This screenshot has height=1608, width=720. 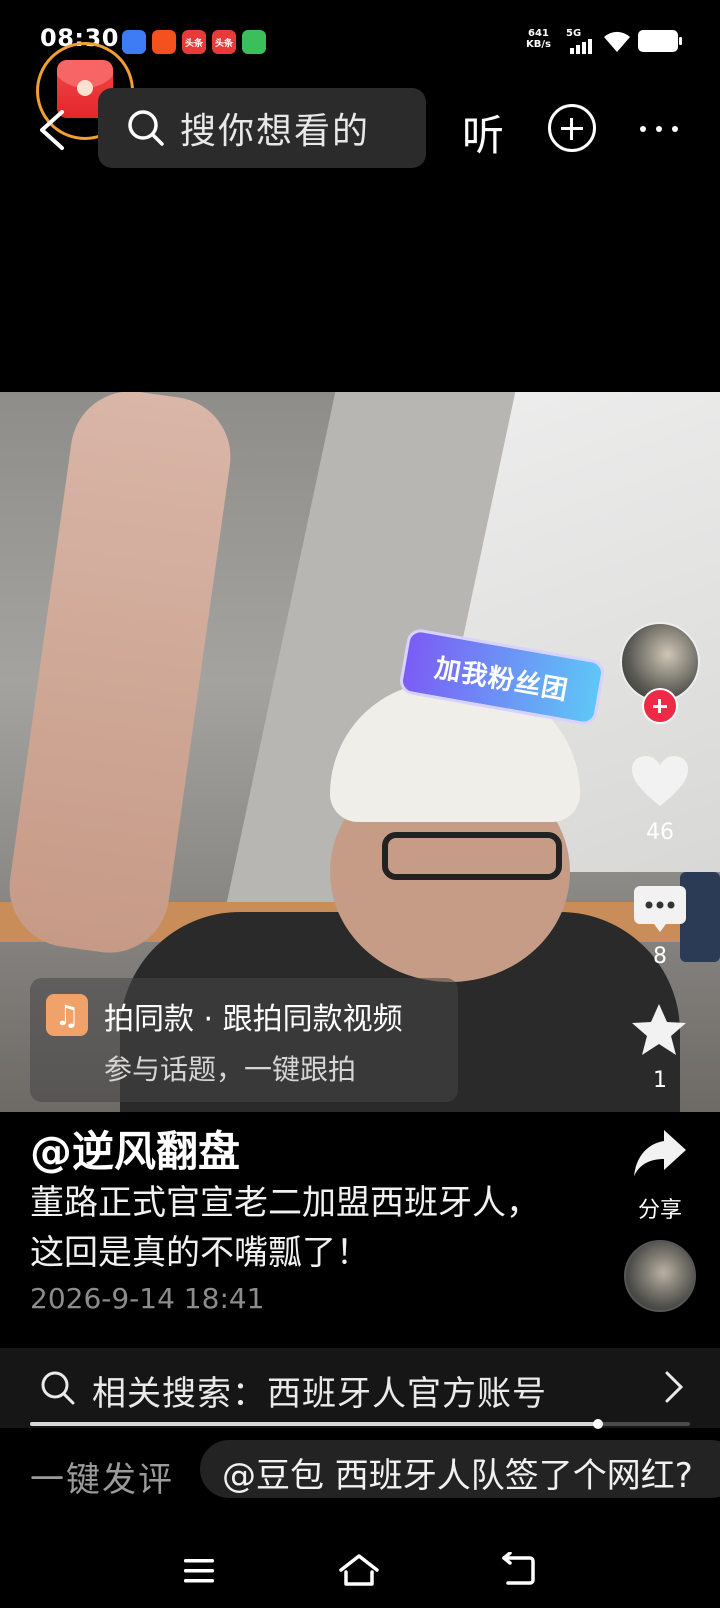 I want to click on notification-app-icons: 头条 头条, so click(x=194, y=42).